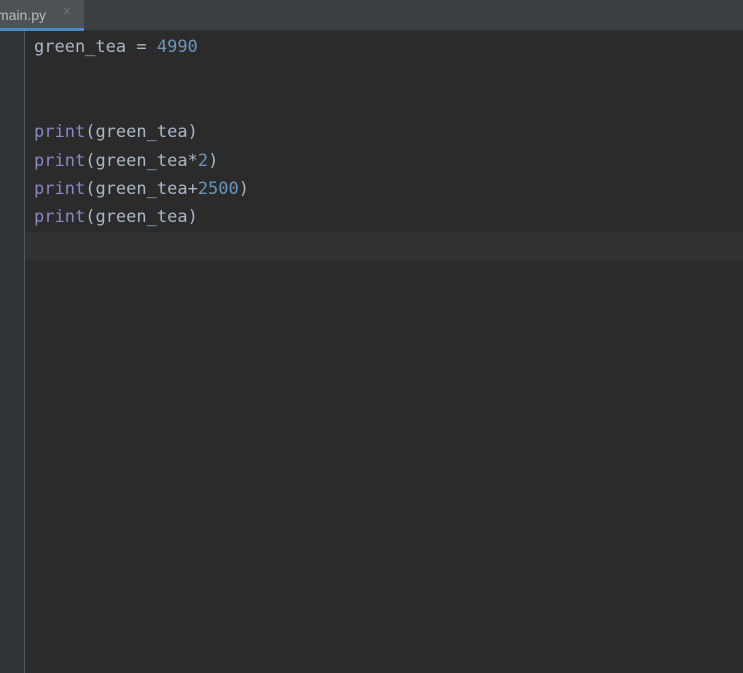 Image resolution: width=743 pixels, height=673 pixels. I want to click on number-literal: 4990, so click(177, 47).